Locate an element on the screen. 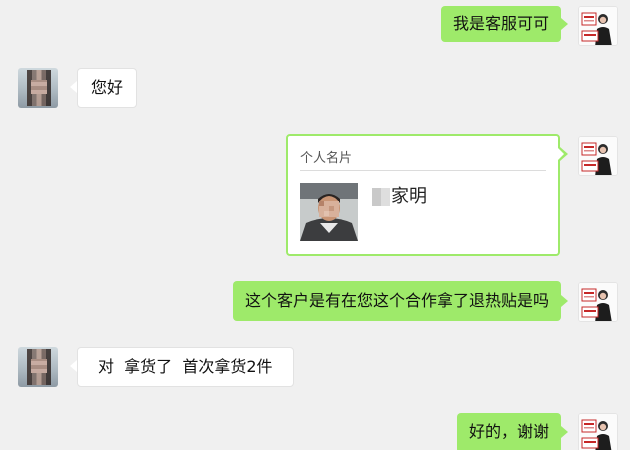 This screenshot has height=450, width=630. card-header: 个人名片 is located at coordinates (326, 158).